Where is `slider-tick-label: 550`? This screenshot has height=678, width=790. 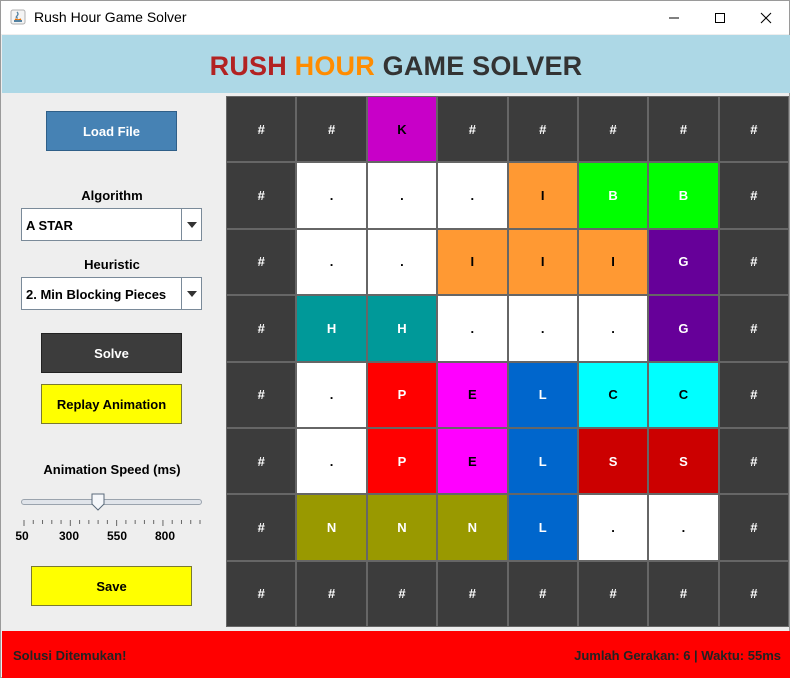 slider-tick-label: 550 is located at coordinates (117, 536).